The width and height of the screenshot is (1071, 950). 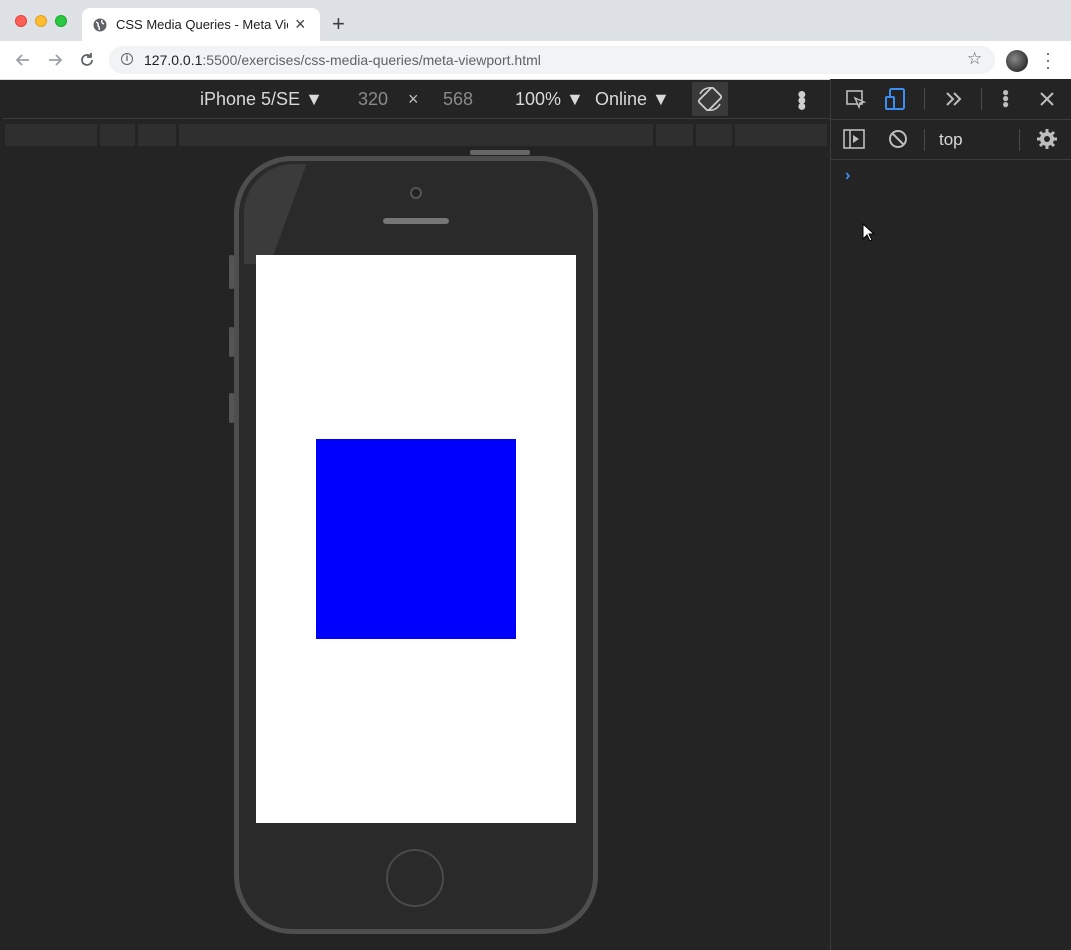 I want to click on inspect-icon, so click(x=856, y=100).